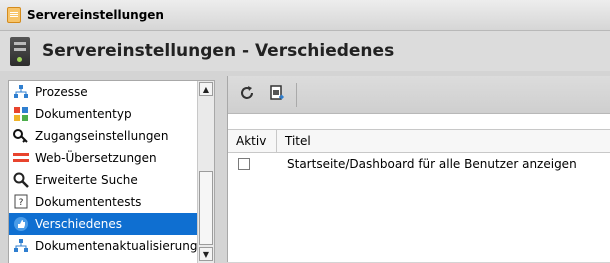 The height and width of the screenshot is (263, 610). I want to click on scroll-up-button: ▲, so click(206, 89).